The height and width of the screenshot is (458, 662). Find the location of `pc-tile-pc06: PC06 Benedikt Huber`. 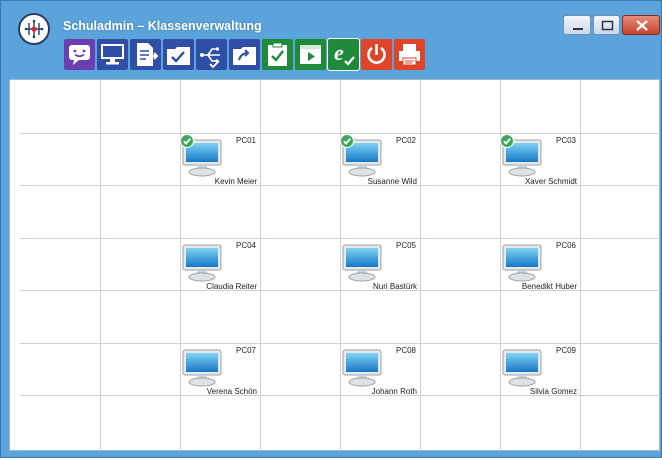

pc-tile-pc06: PC06 Benedikt Huber is located at coordinates (540, 264).